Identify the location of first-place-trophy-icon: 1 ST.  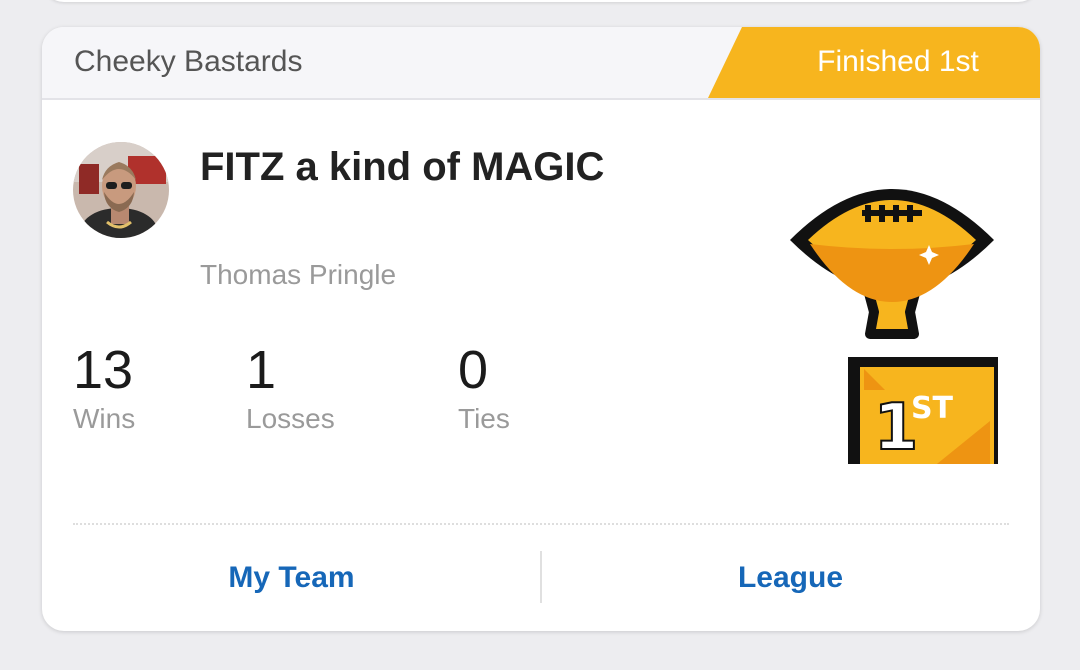
(896, 326).